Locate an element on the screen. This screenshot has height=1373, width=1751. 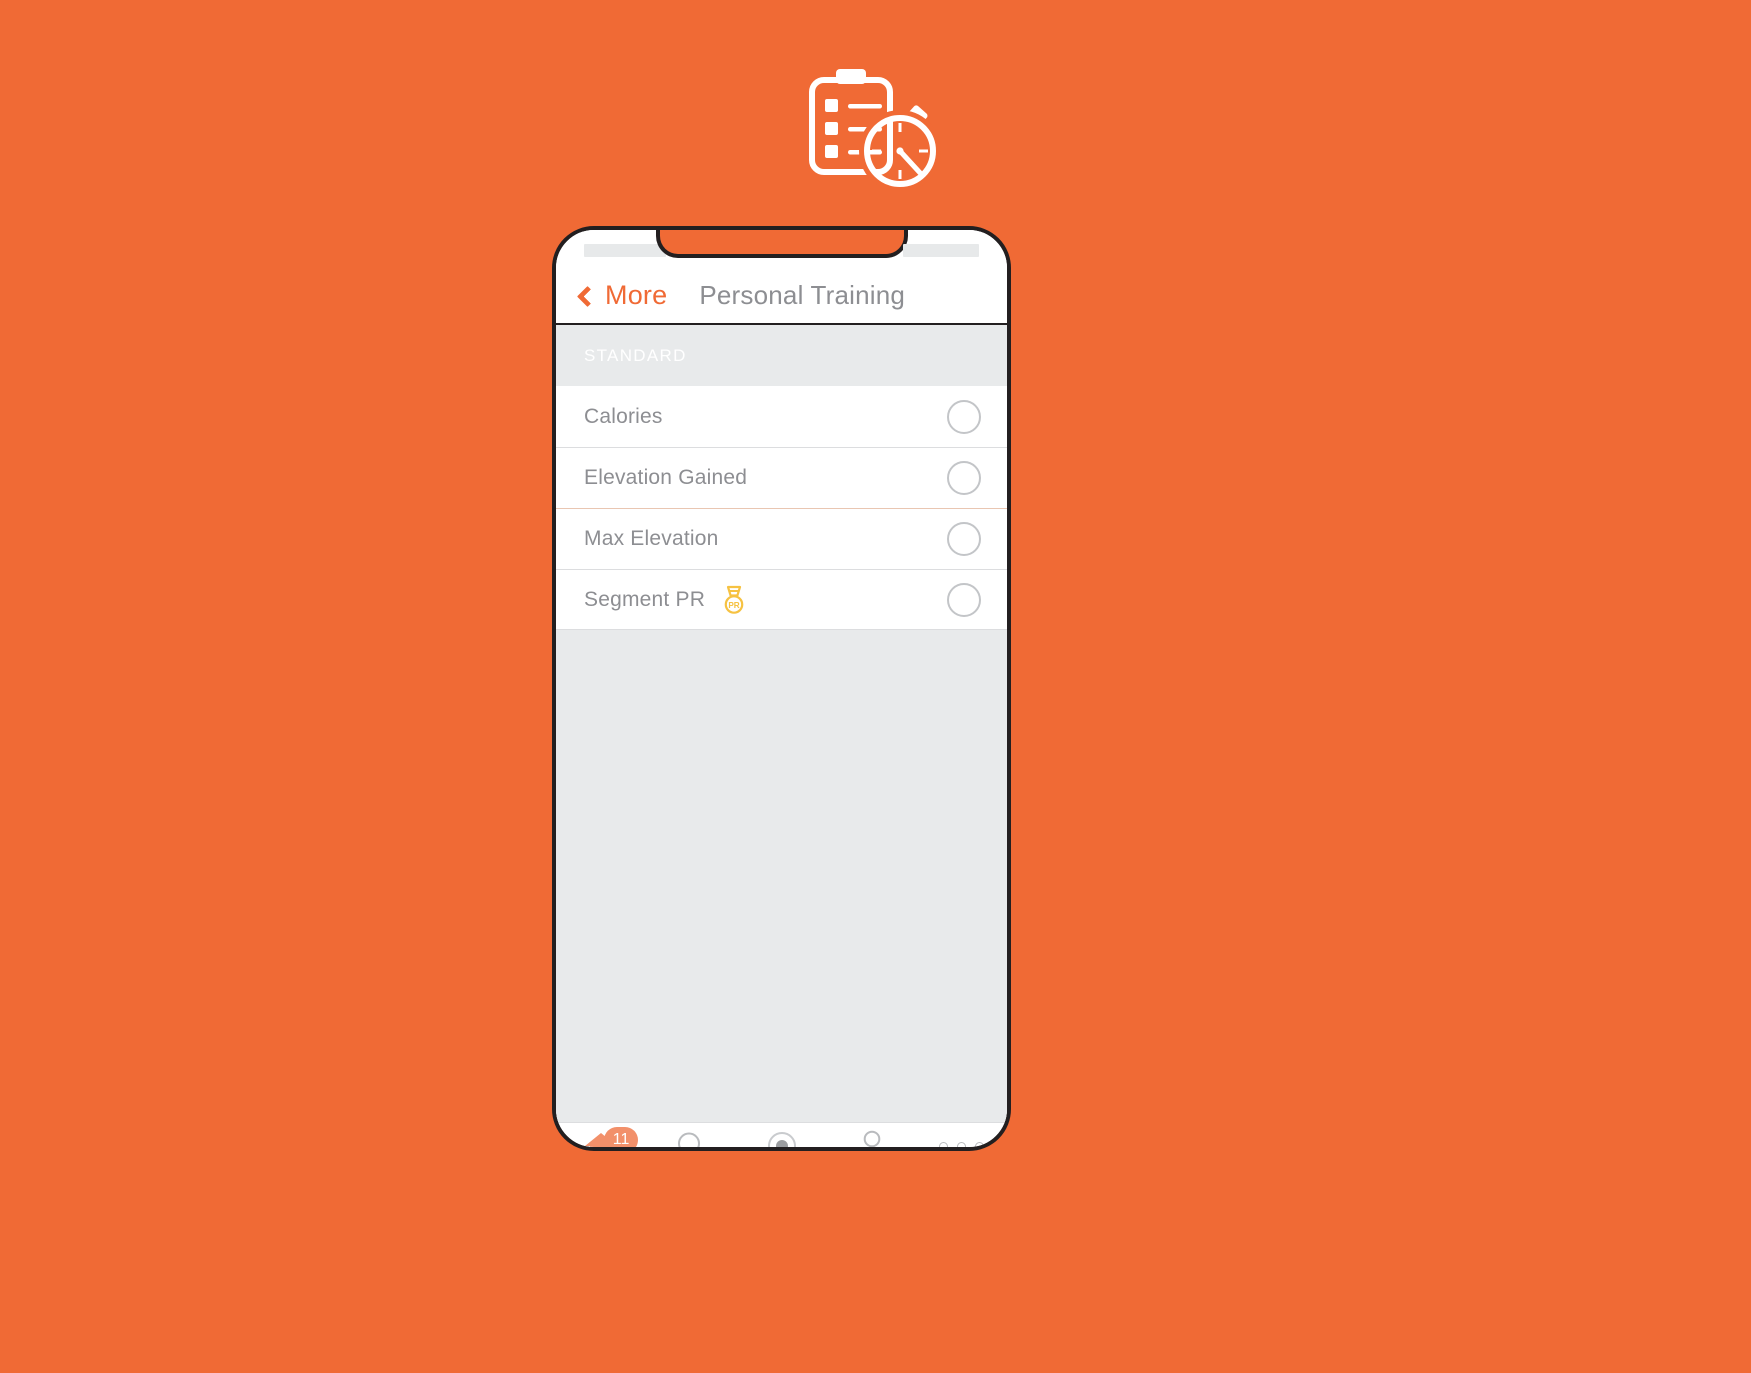
tab-record: Record is located at coordinates (781, 1138).